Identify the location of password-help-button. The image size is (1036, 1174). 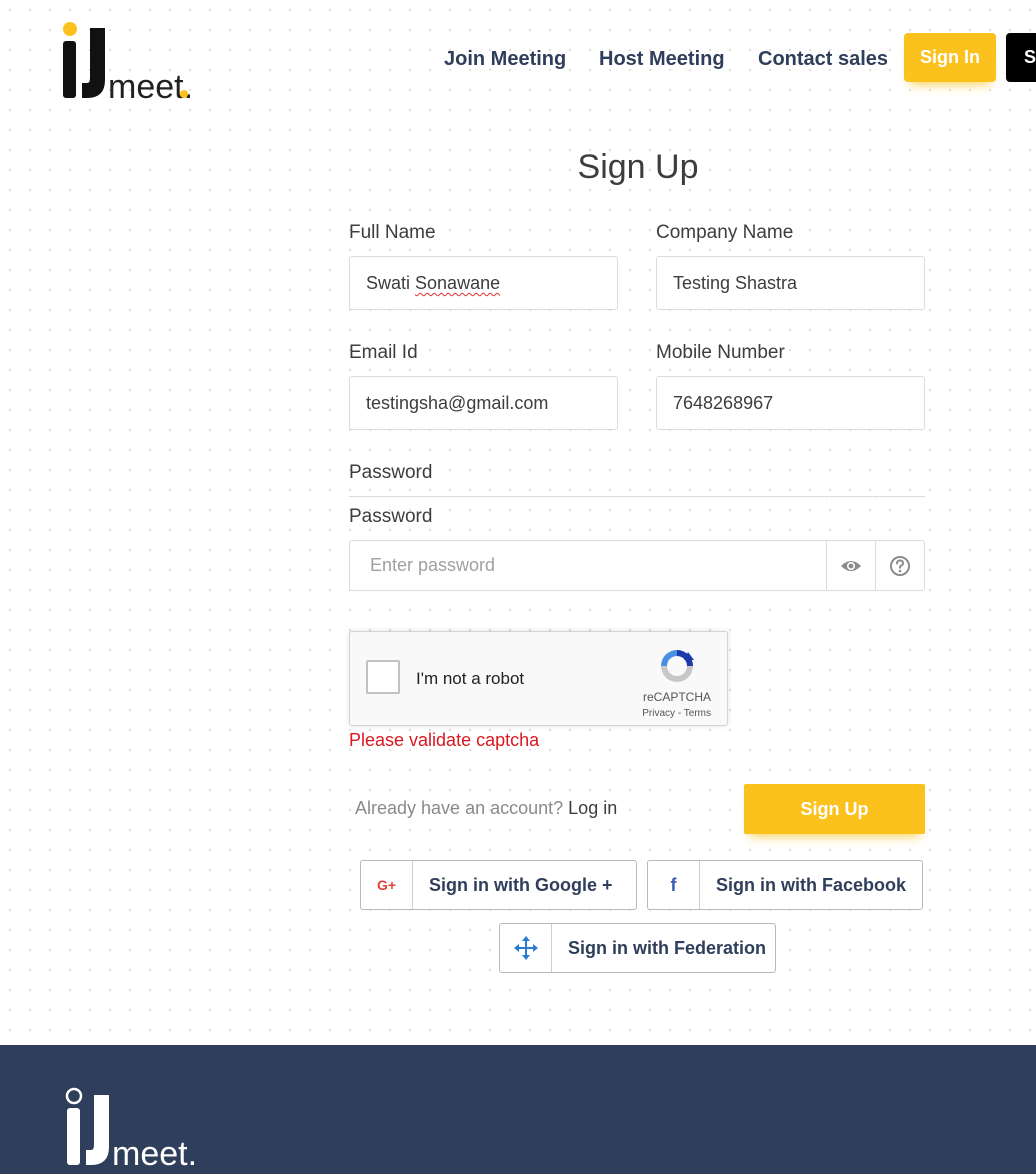
(899, 565).